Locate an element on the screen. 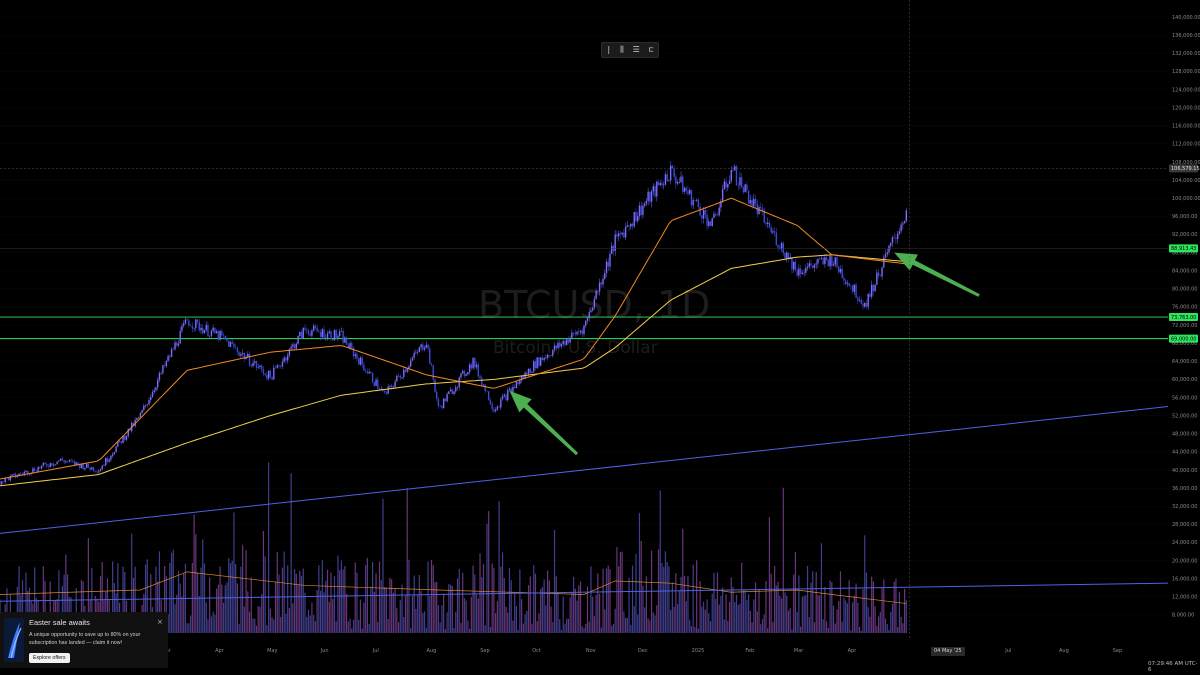  current-price-tag-text: 88,913.43 is located at coordinates (1183, 249).